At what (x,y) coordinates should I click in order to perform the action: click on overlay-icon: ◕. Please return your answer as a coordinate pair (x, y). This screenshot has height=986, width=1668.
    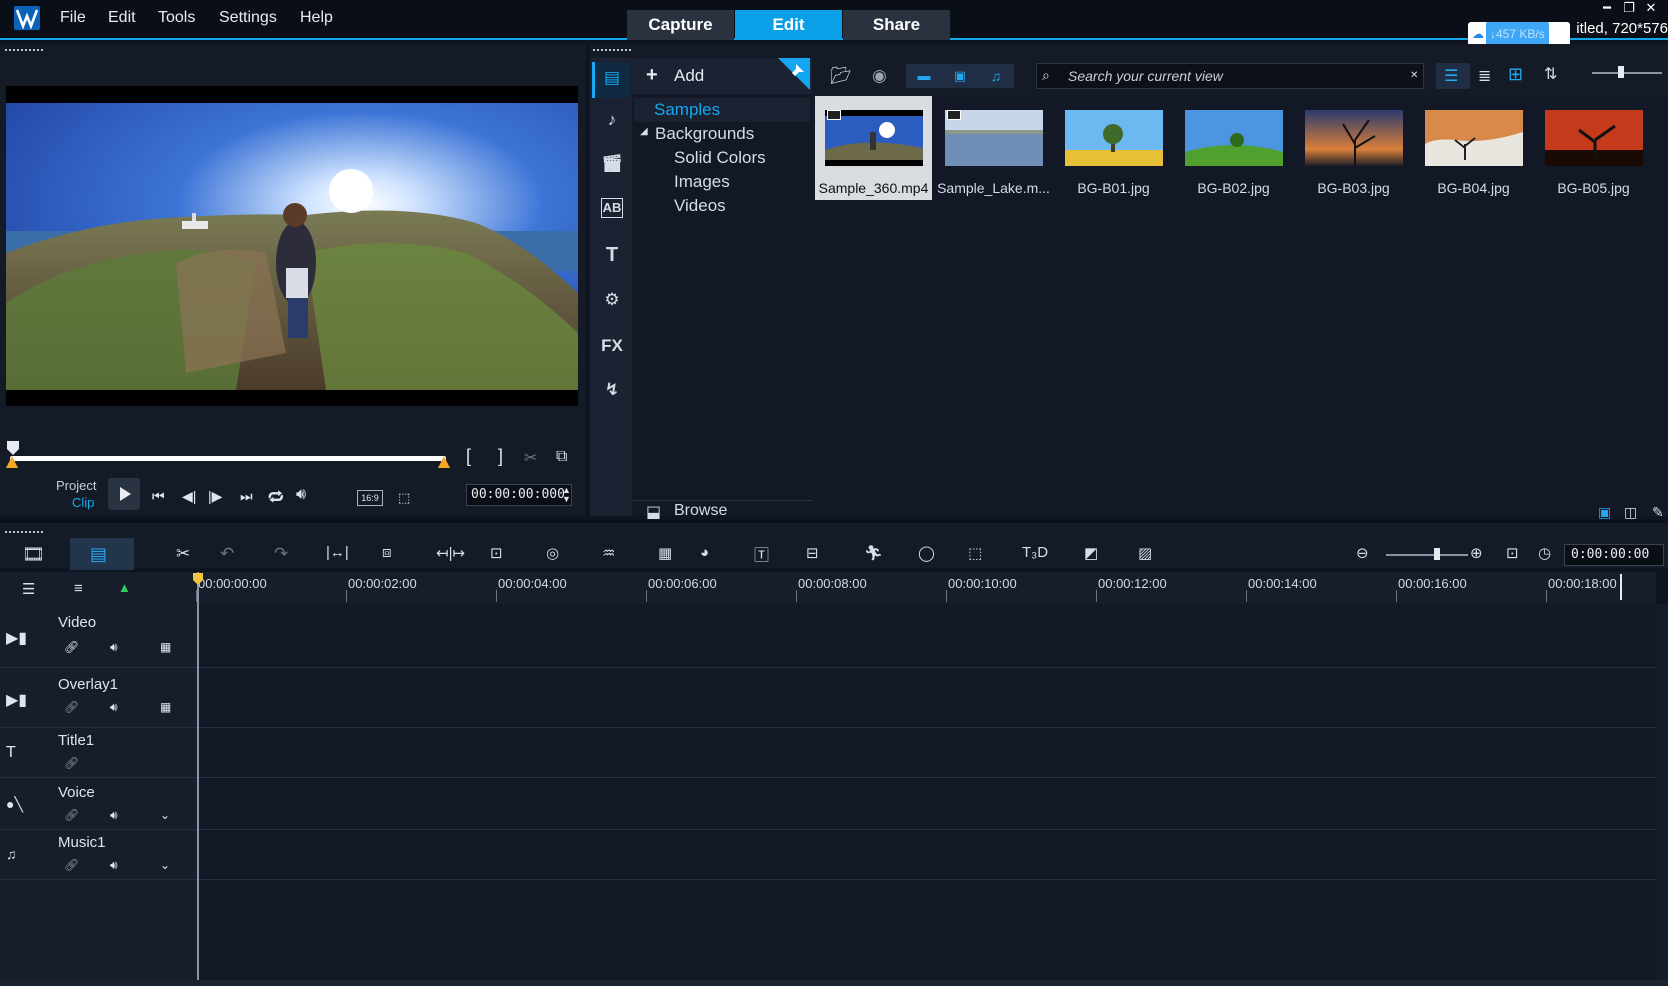
    Looking at the image, I should click on (704, 552).